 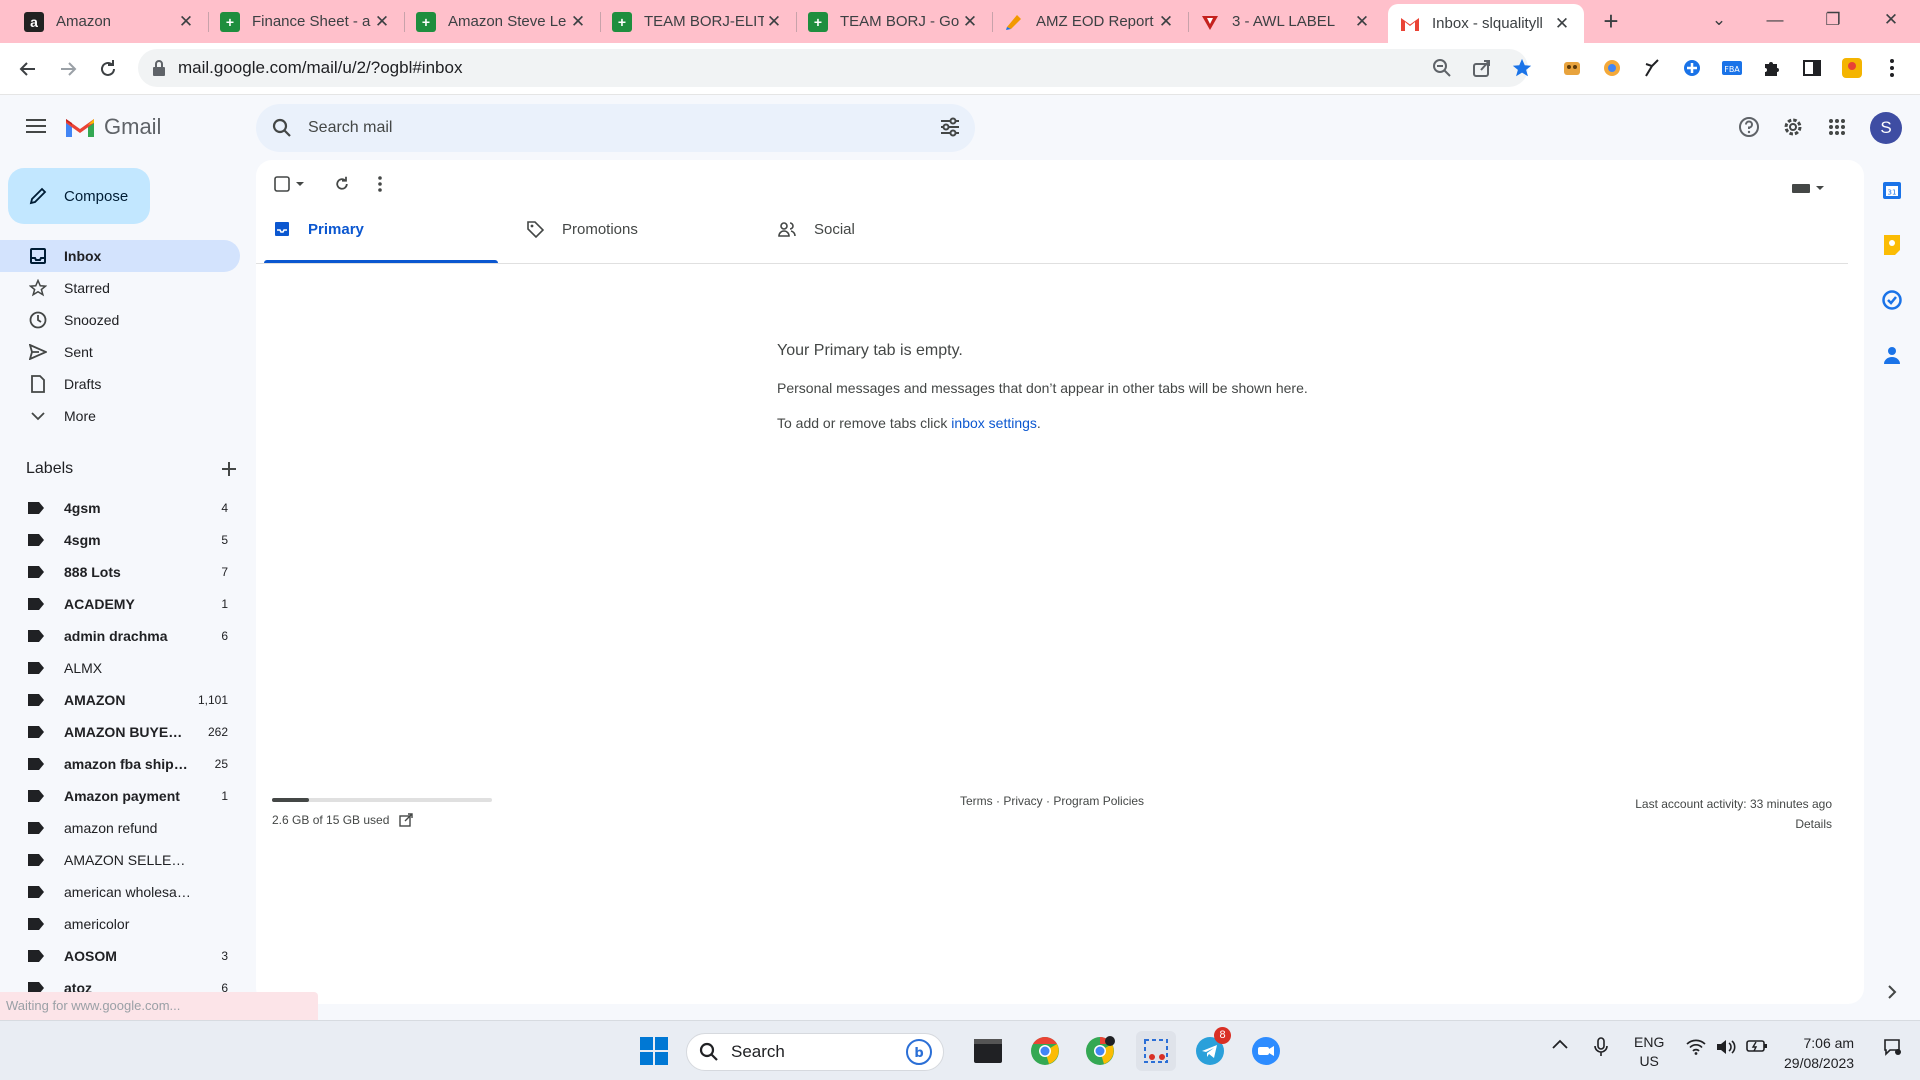 I want to click on label-item: AMAZON BUYER ... 262, so click(x=120, y=732).